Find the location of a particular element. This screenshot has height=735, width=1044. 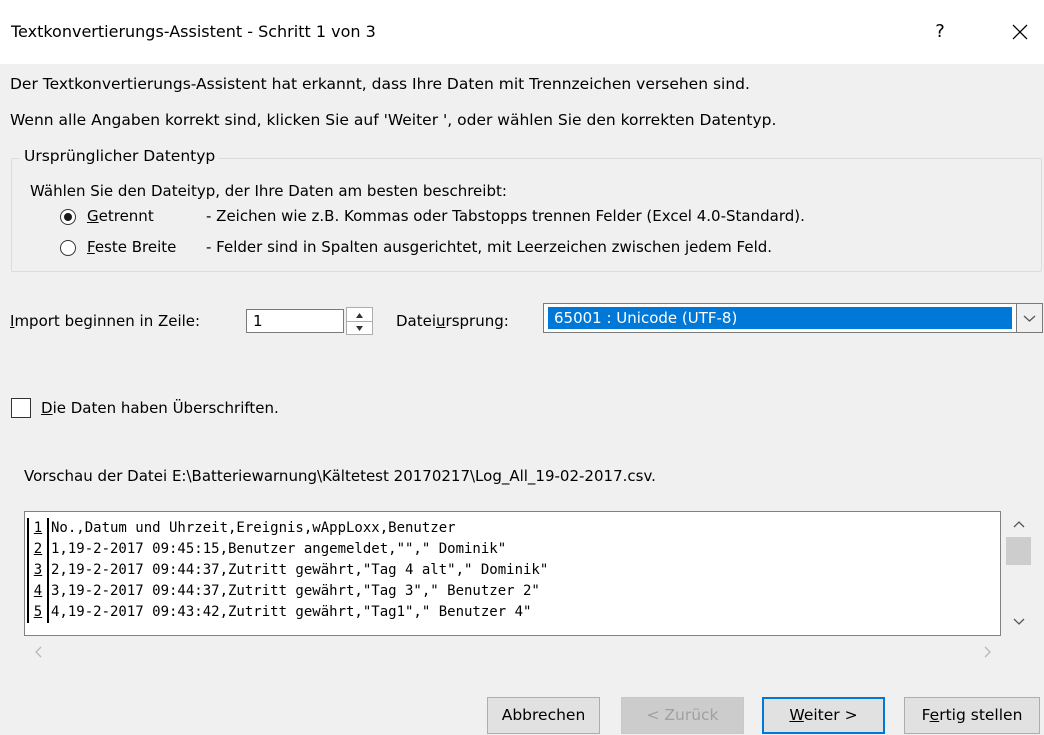

line-number: 1 is located at coordinates (38, 528).